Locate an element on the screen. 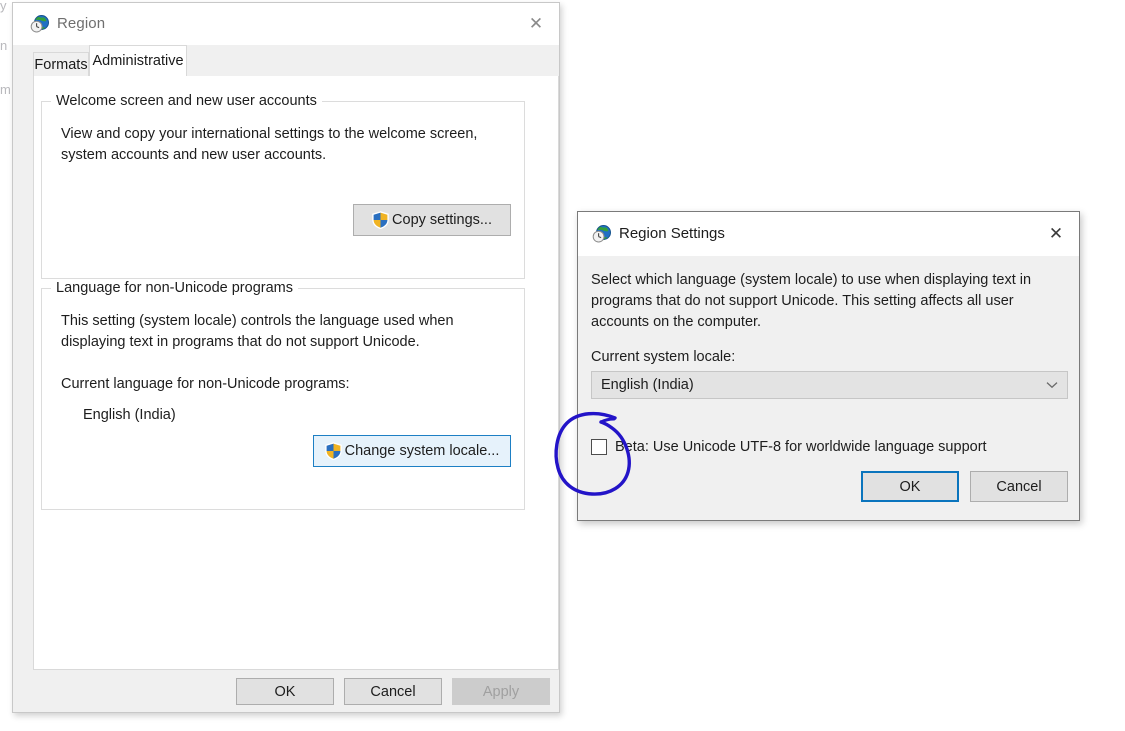 This screenshot has width=1125, height=731. region-cancel-button: Cancel is located at coordinates (393, 691).